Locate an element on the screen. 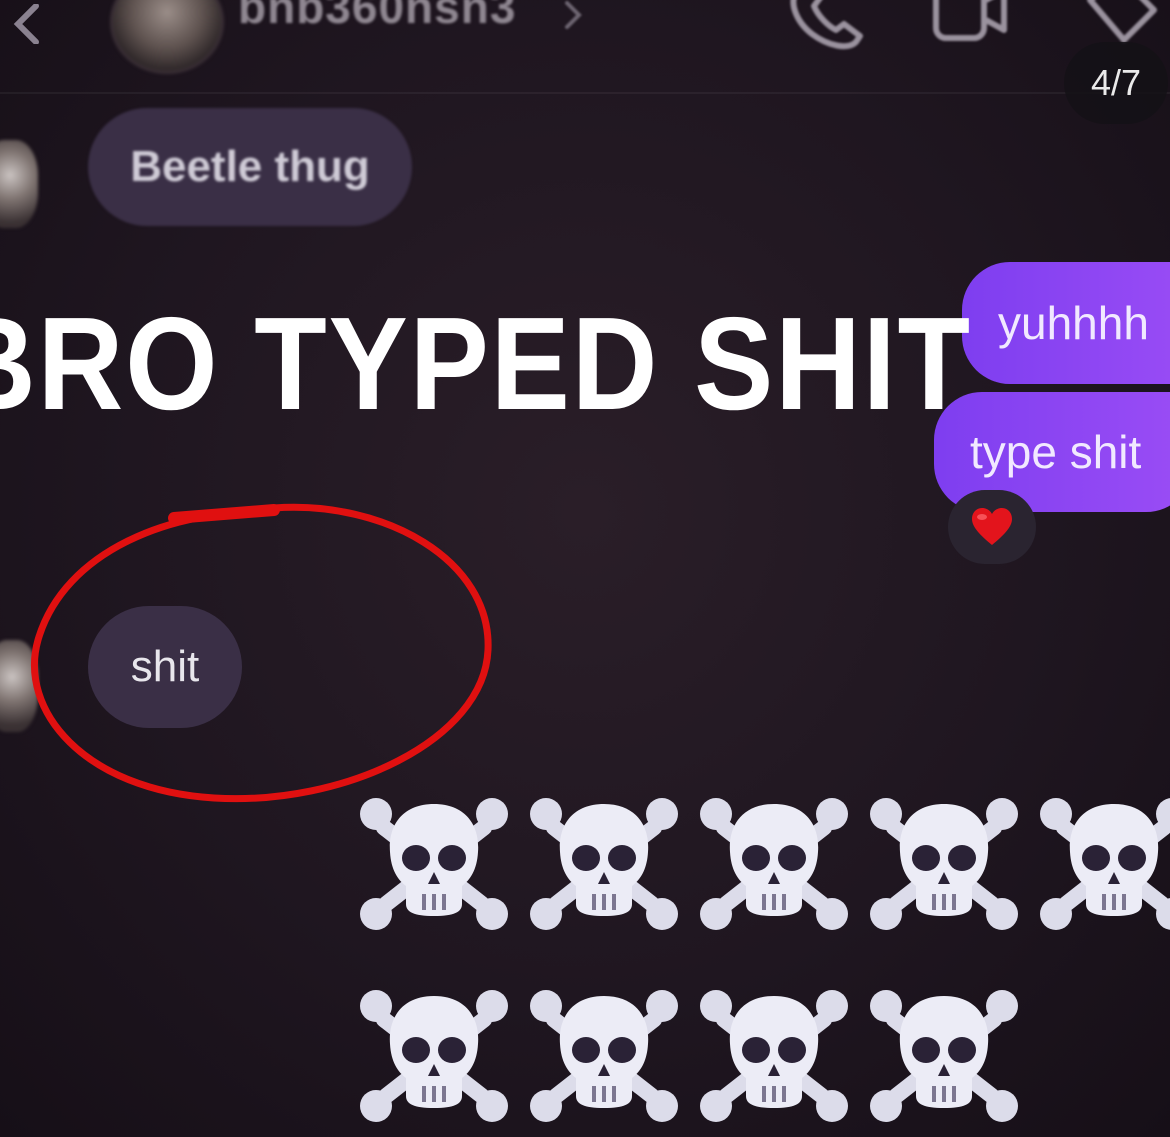 This screenshot has height=1137, width=1170. phone-icon is located at coordinates (827, 25).